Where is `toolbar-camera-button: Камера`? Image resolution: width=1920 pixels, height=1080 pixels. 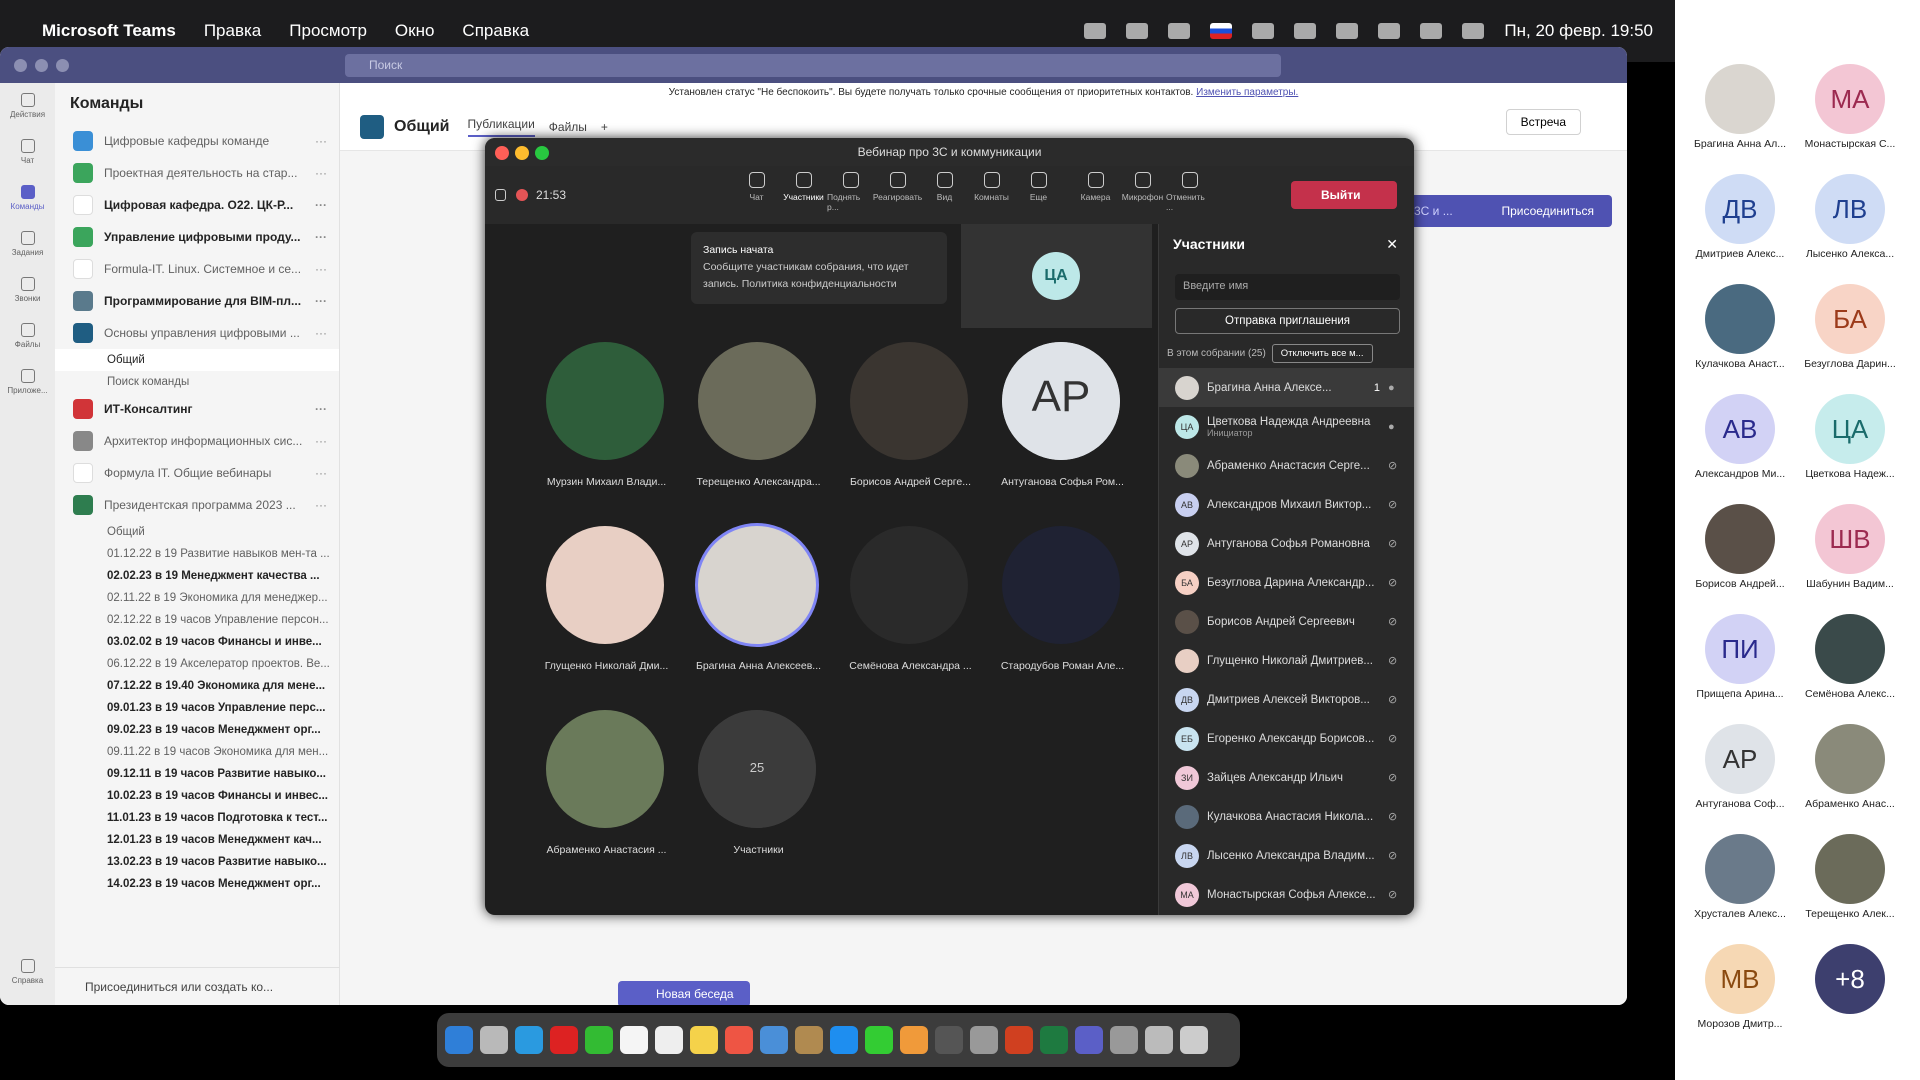 toolbar-camera-button: Камера is located at coordinates (1095, 192).